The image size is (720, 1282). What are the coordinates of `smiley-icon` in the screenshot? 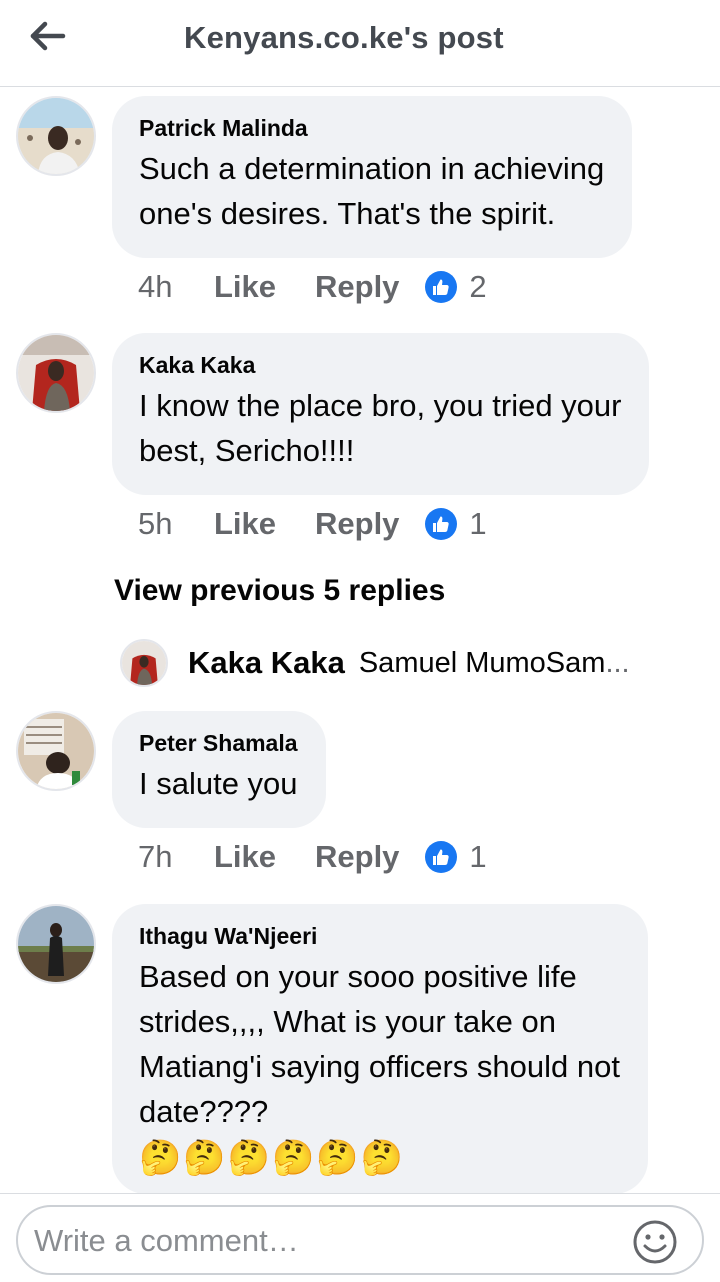 It's located at (655, 1242).